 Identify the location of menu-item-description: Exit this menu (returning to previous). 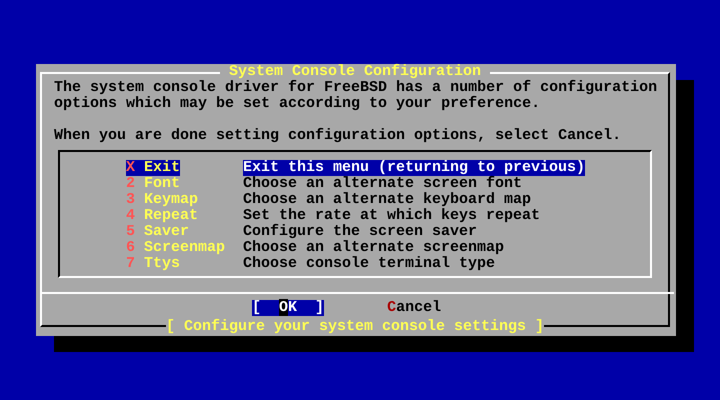
(414, 168).